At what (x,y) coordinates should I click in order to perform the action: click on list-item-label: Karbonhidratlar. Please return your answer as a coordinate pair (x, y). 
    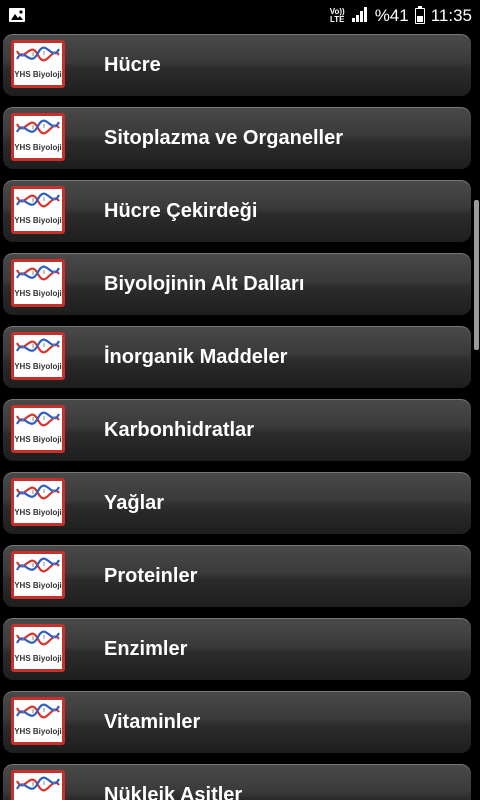
    Looking at the image, I should click on (179, 430).